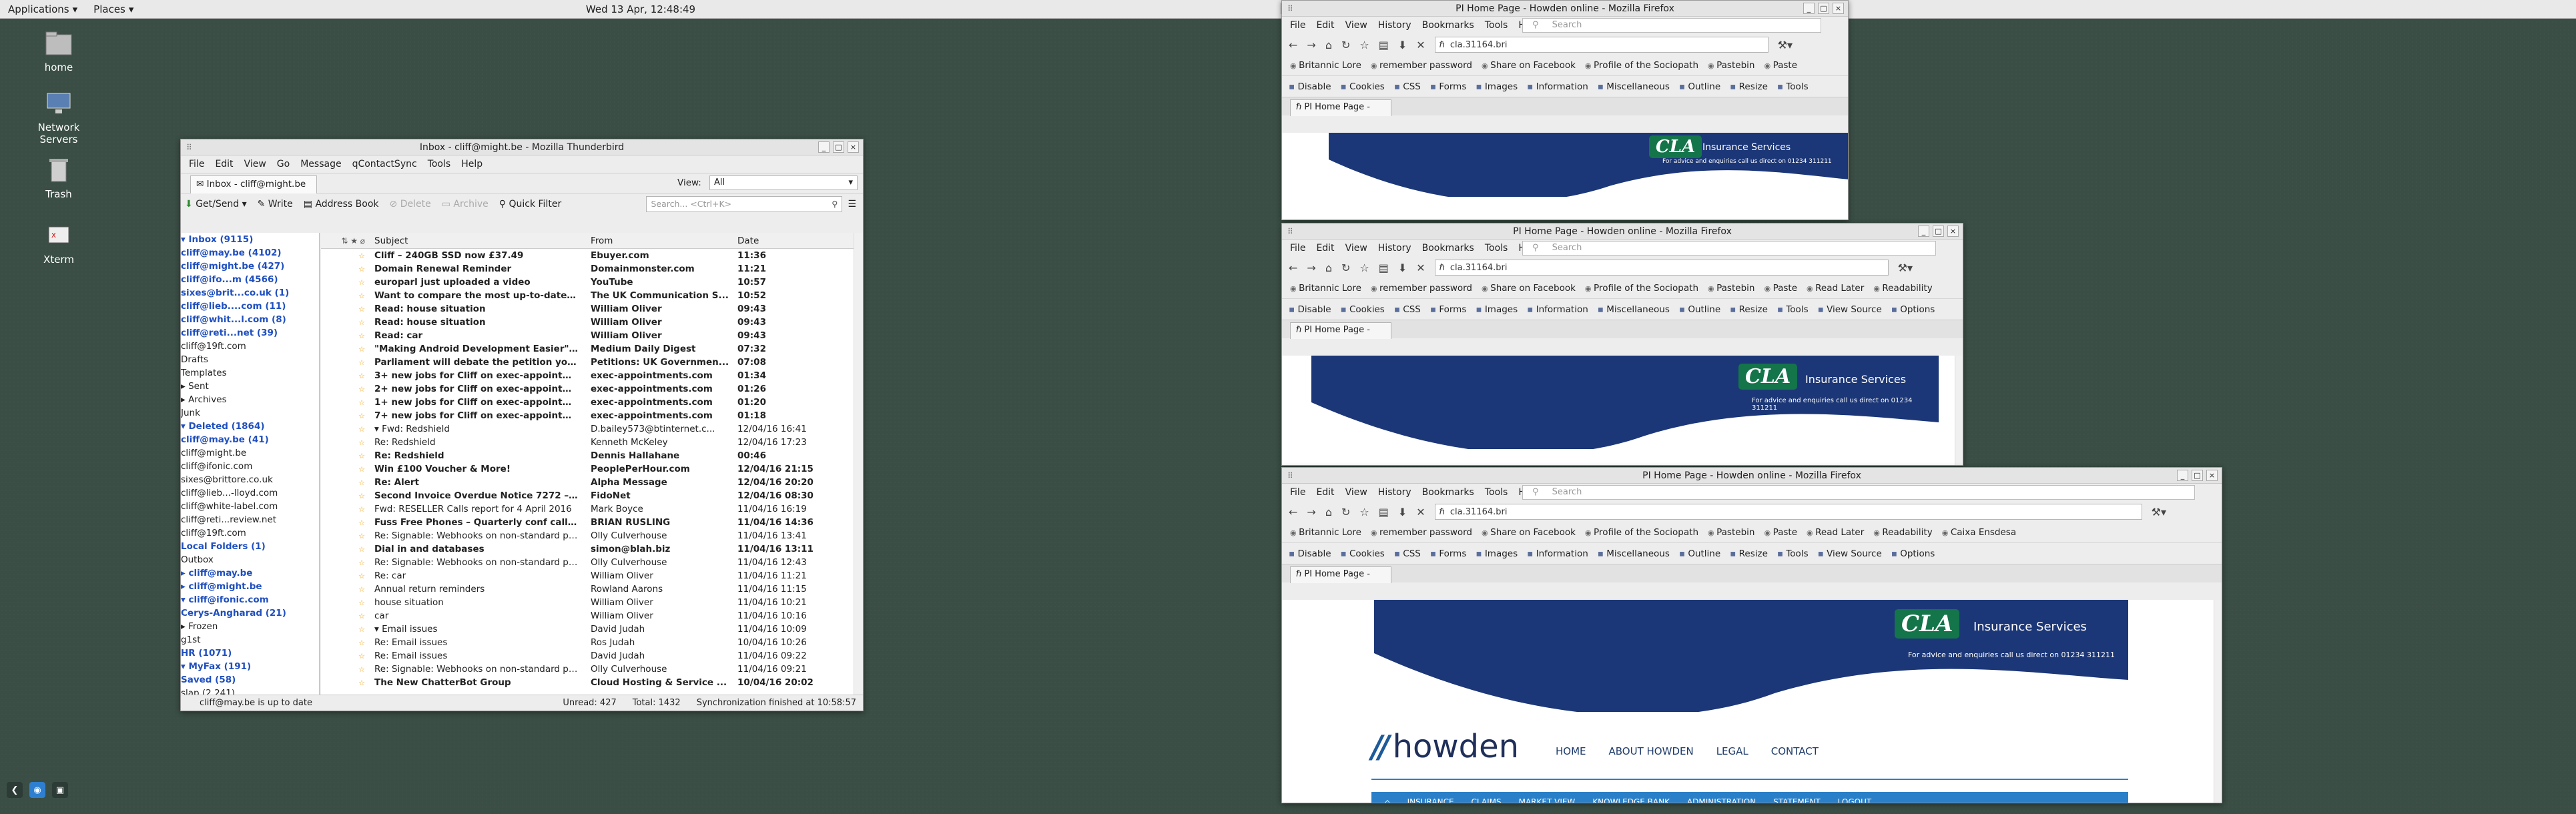  What do you see at coordinates (852, 205) in the screenshot?
I see `app-menu-icon: ☰` at bounding box center [852, 205].